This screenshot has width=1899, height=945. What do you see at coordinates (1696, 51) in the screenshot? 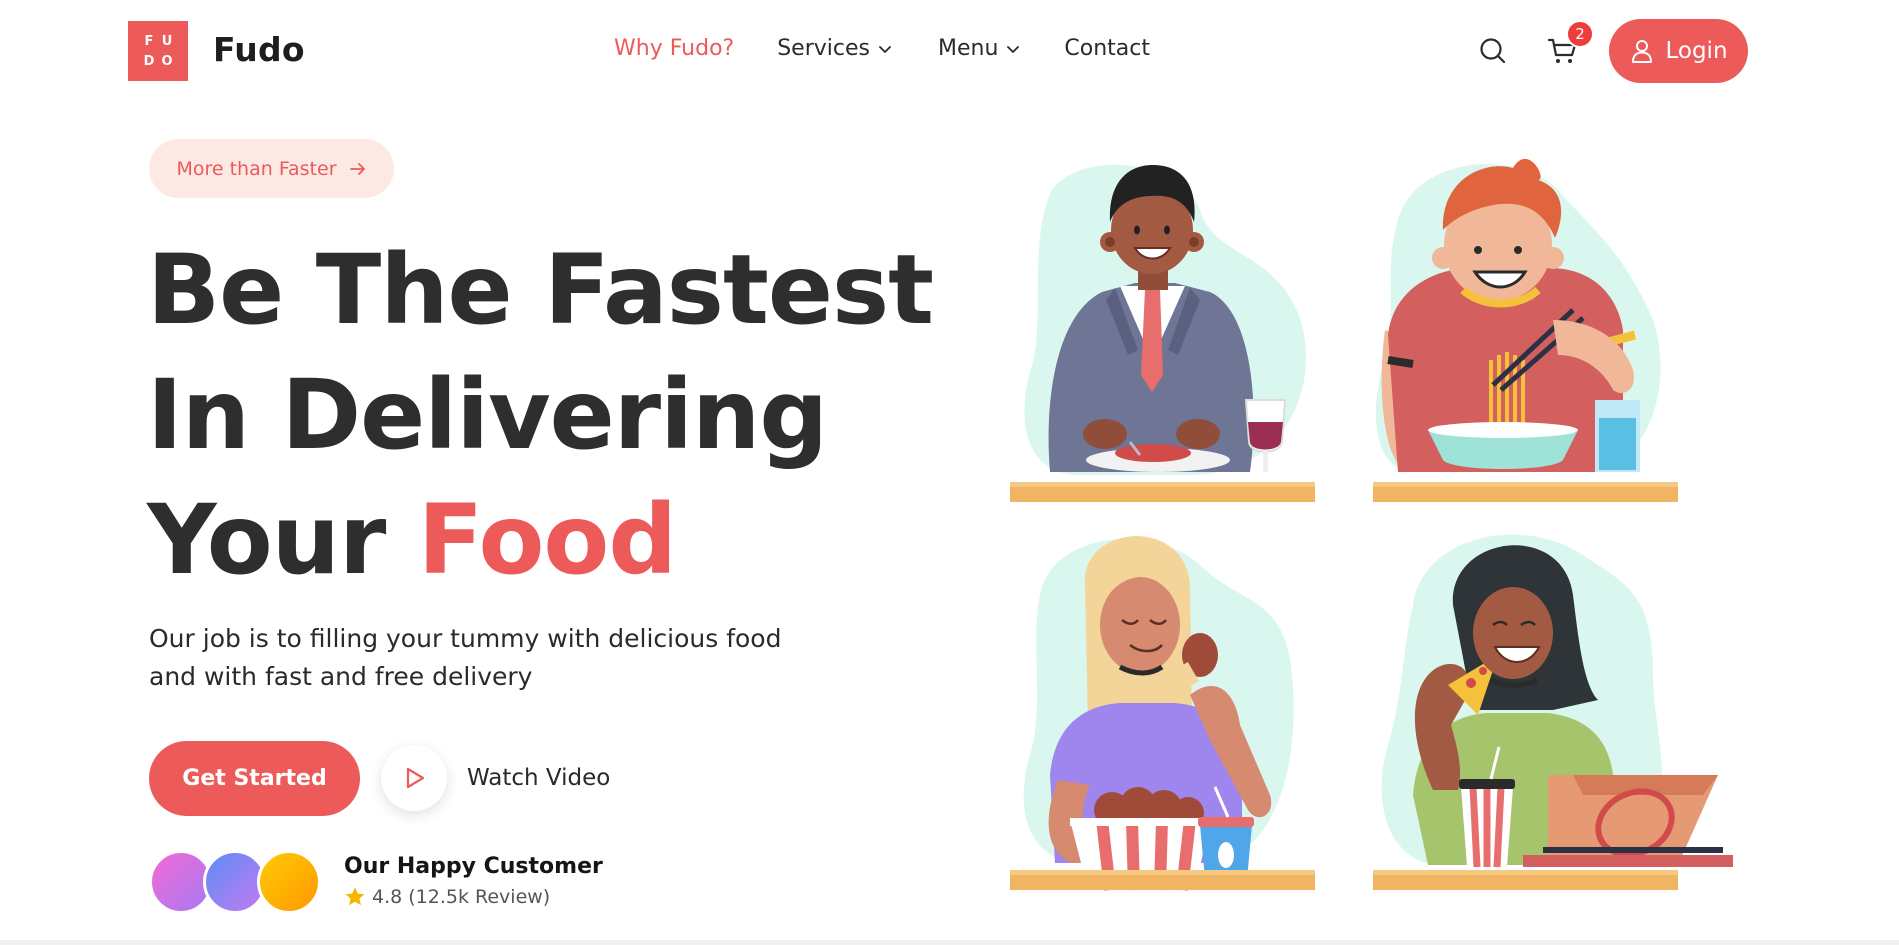
I see `login-label: Login` at bounding box center [1696, 51].